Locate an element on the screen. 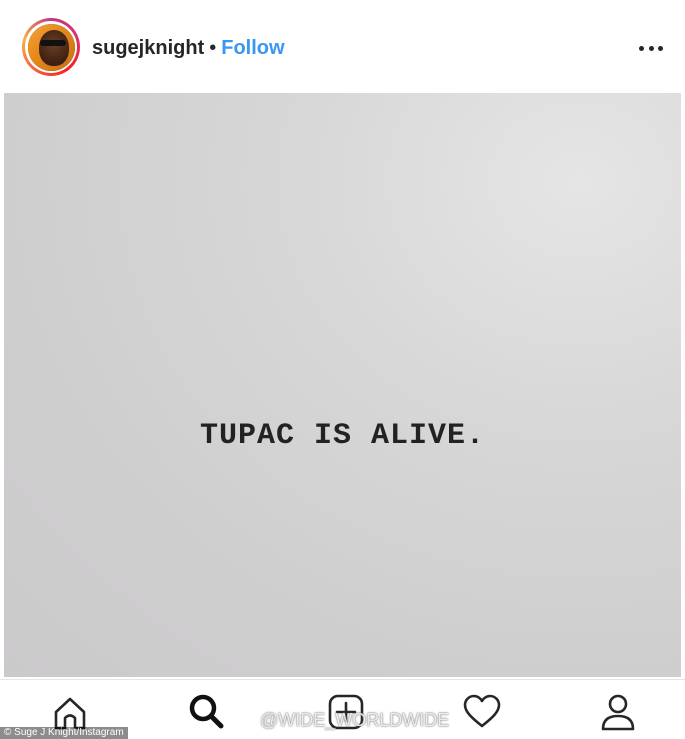 This screenshot has height=739, width=685. heart-icon is located at coordinates (482, 712).